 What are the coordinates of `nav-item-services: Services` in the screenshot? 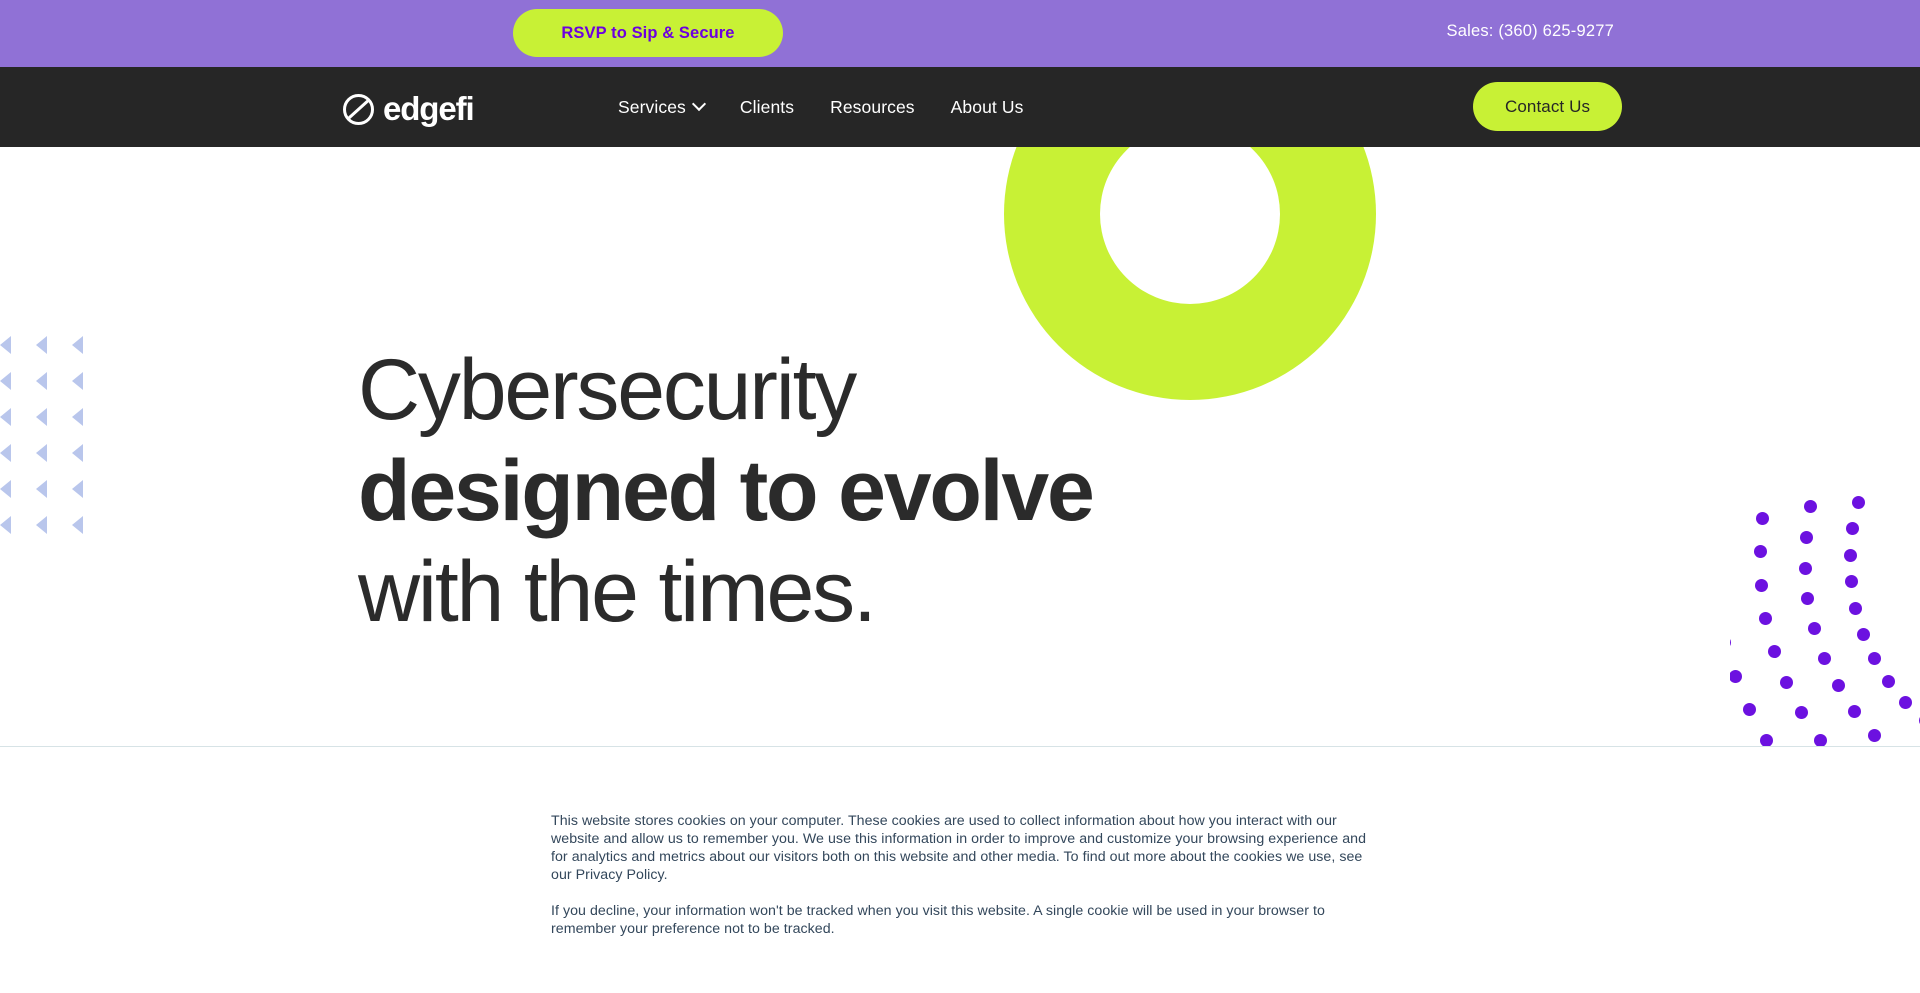 It's located at (661, 107).